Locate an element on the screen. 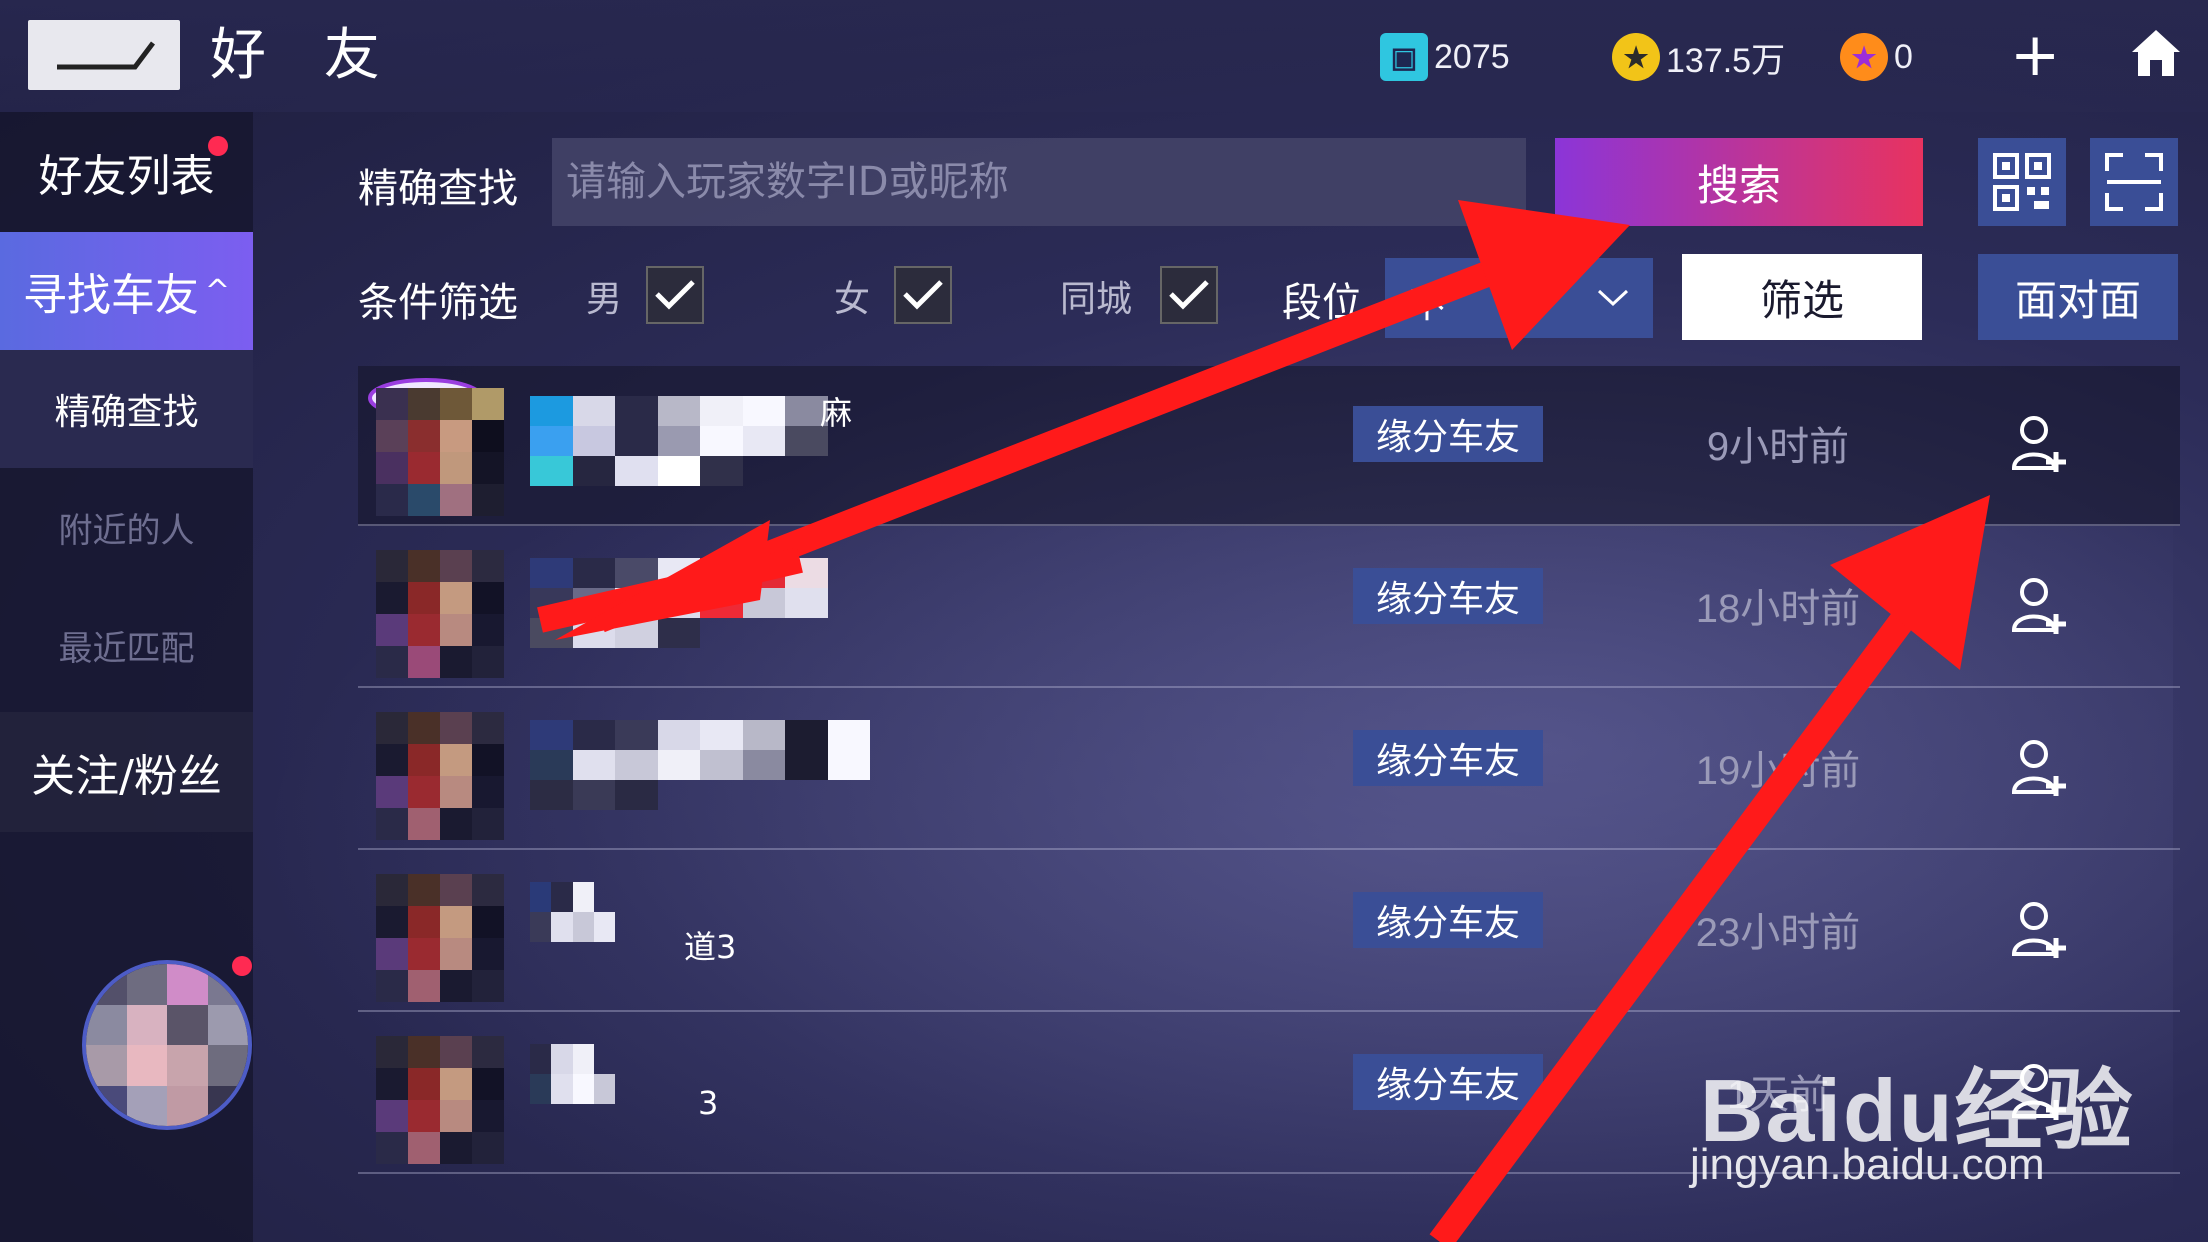 The width and height of the screenshot is (2208, 1242). sidebar-item-find-friends: 寻找车友 ^ is located at coordinates (126, 291).